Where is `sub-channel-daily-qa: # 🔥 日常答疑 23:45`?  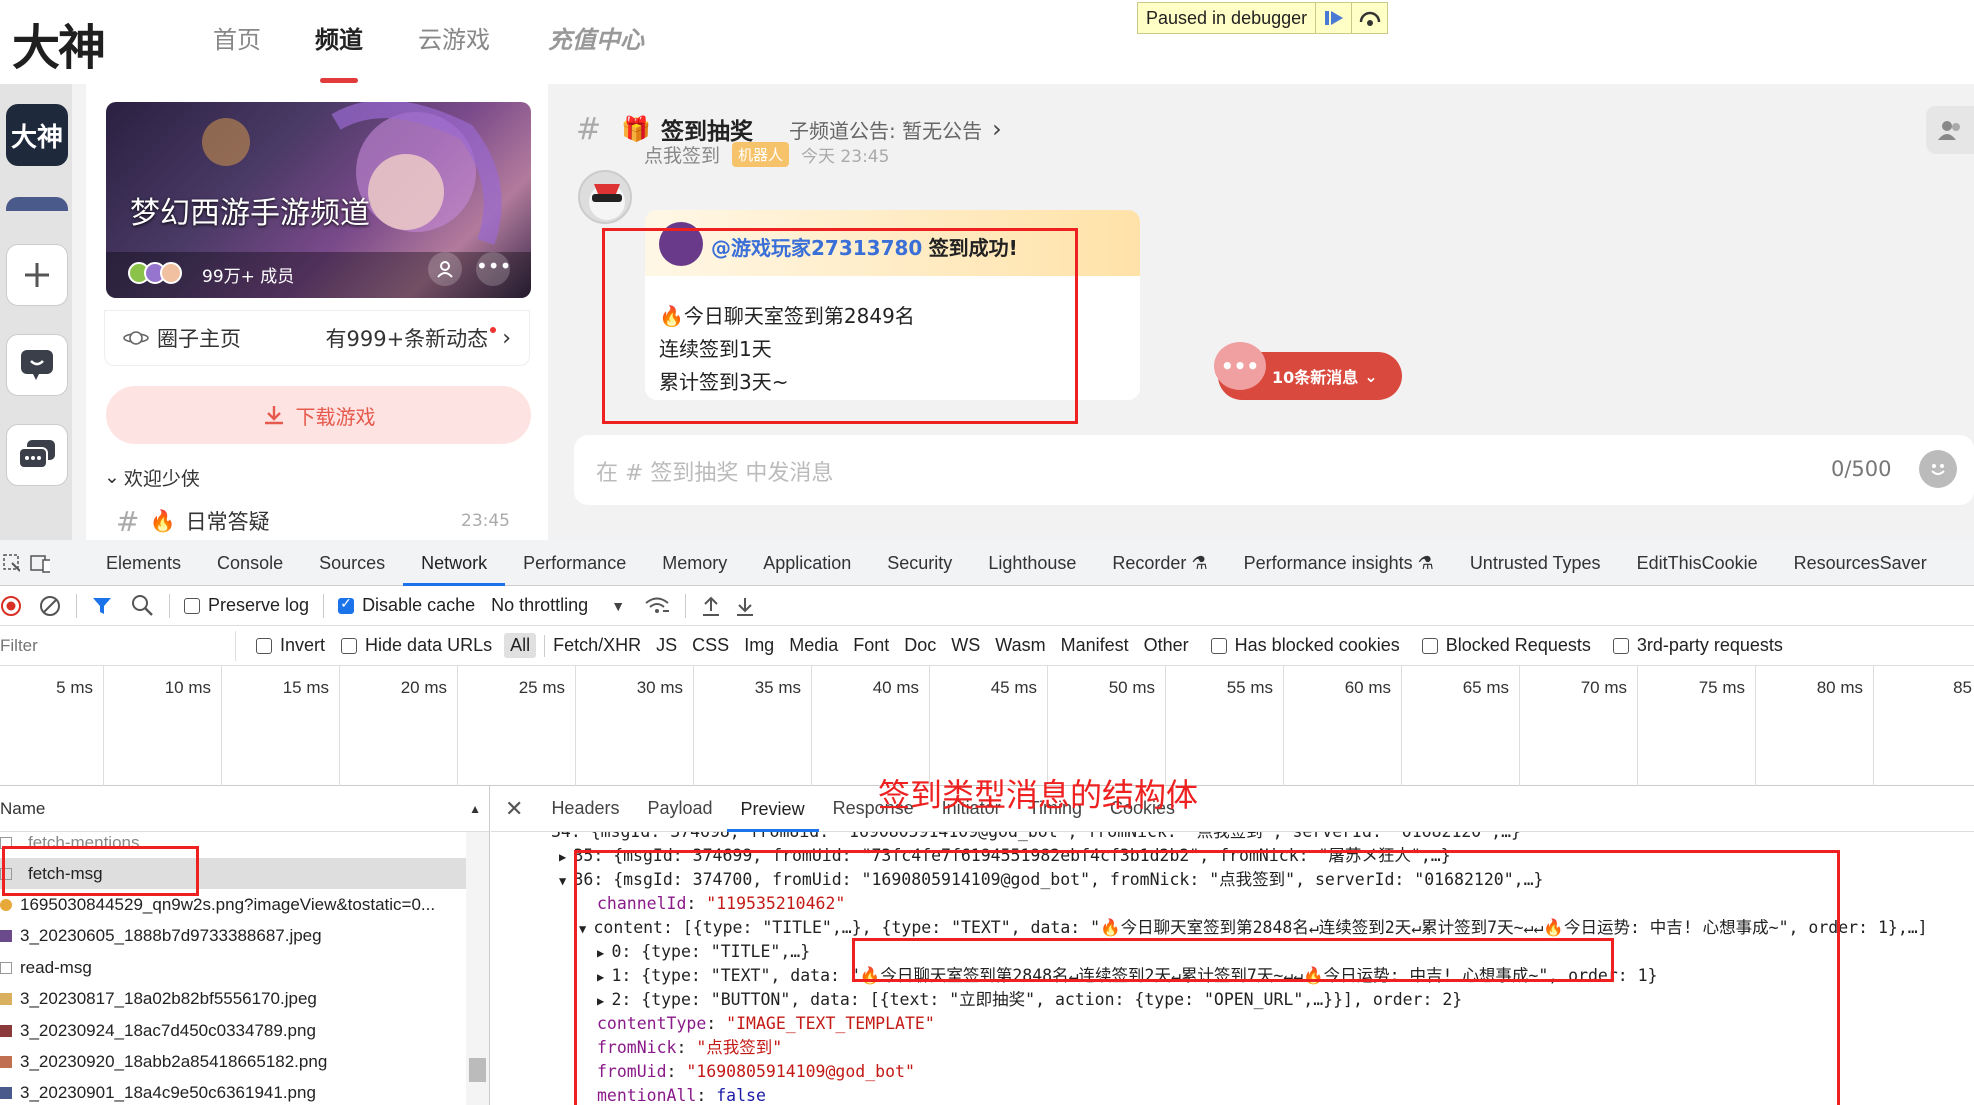 sub-channel-daily-qa: # 🔥 日常答疑 23:45 is located at coordinates (317, 521).